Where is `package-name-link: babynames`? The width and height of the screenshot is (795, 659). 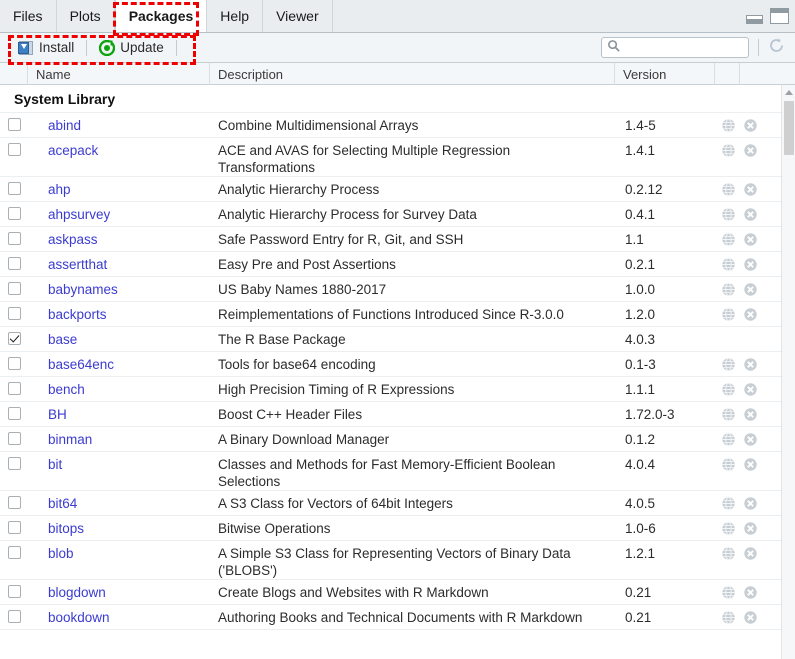 package-name-link: babynames is located at coordinates (119, 287).